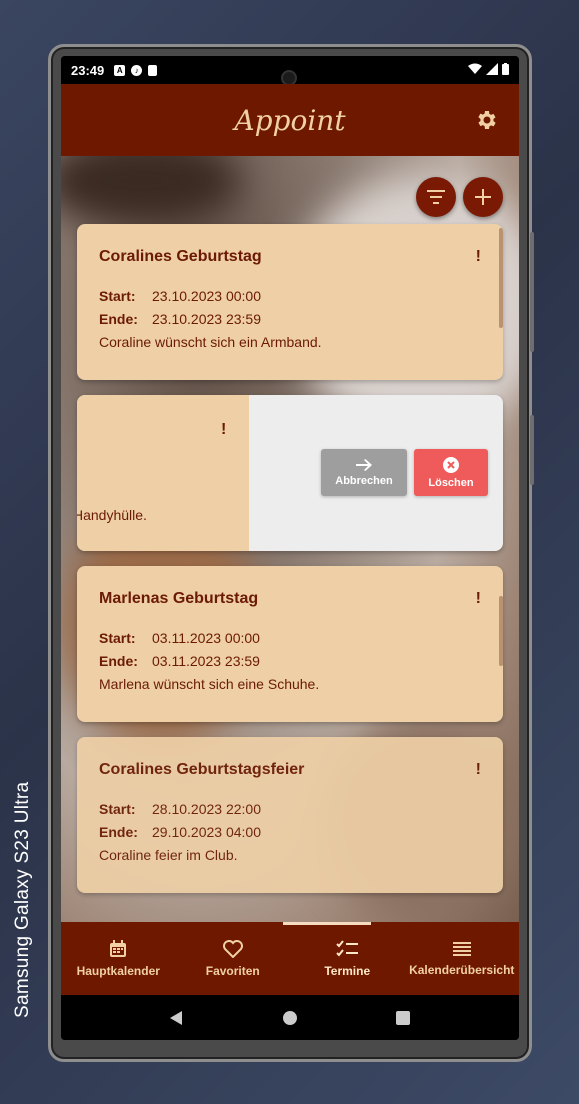 Image resolution: width=579 pixels, height=1104 pixels. I want to click on nav-label: Kalenderübersicht, so click(462, 969).